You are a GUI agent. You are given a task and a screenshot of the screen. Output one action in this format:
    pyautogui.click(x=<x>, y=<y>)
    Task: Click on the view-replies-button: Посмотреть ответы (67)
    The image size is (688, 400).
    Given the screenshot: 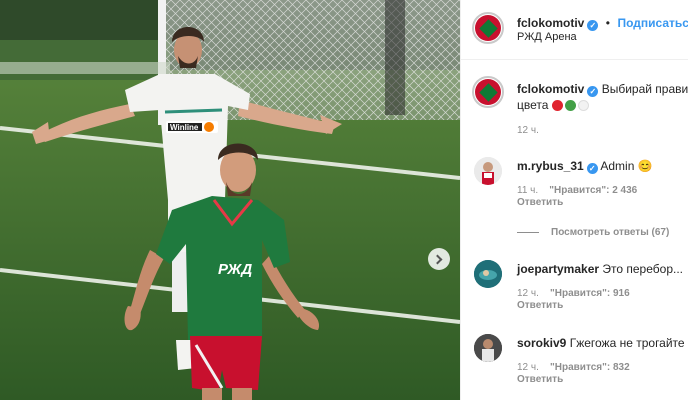 What is the action you would take?
    pyautogui.click(x=593, y=232)
    